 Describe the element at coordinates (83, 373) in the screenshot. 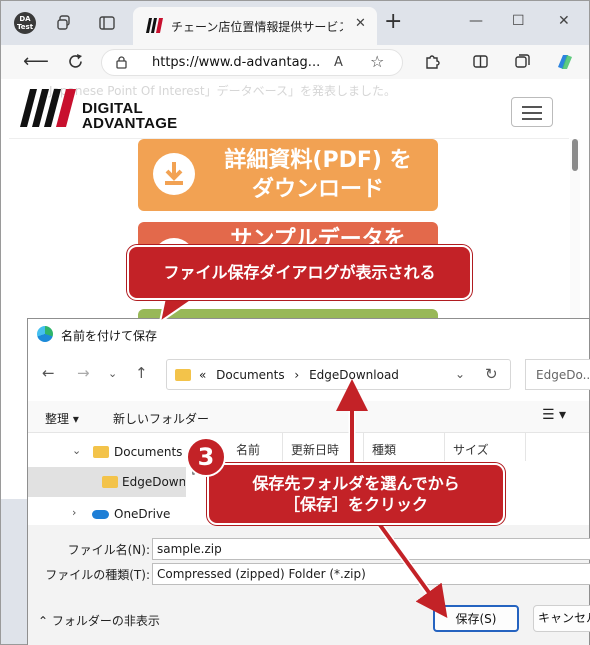

I see `forward-arrow-icon: →` at that location.